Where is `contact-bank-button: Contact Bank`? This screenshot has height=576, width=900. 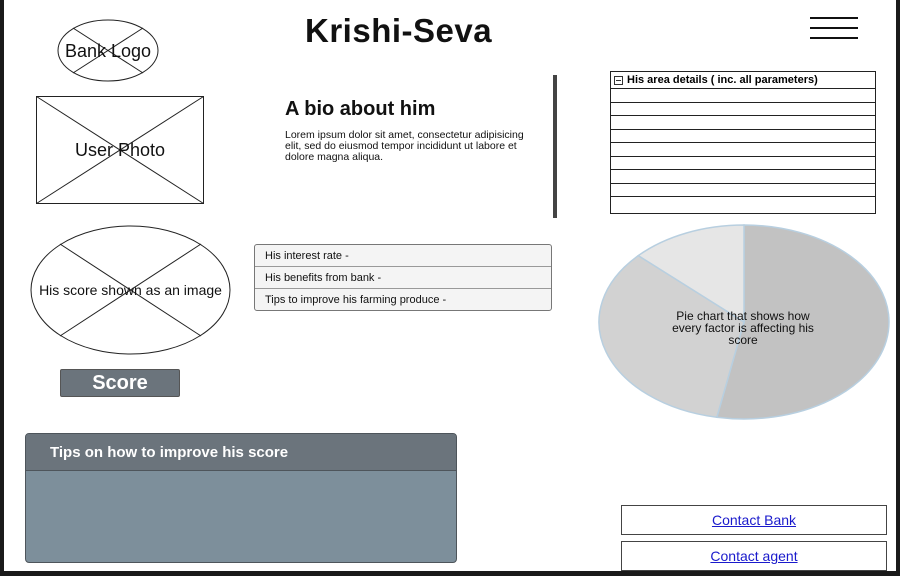 contact-bank-button: Contact Bank is located at coordinates (754, 520).